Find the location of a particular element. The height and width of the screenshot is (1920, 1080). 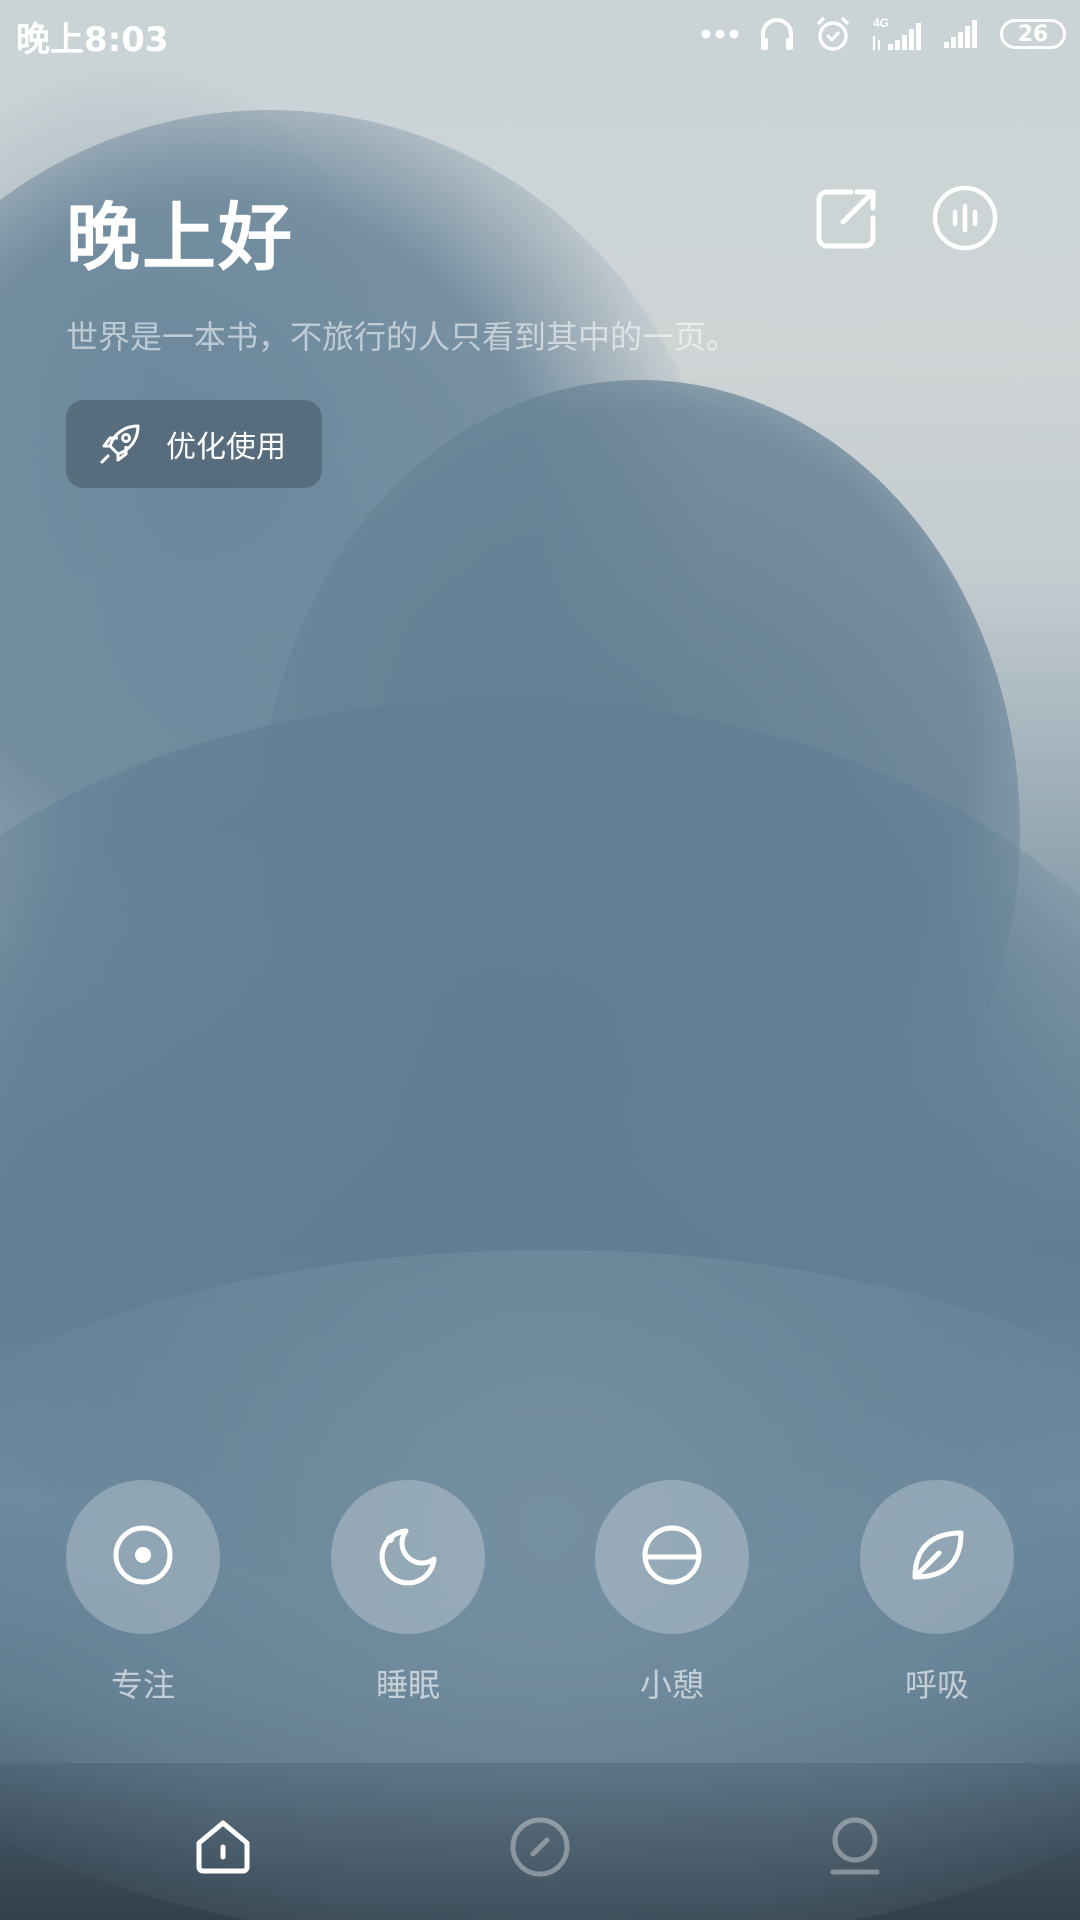

feature-breath: 呼吸 is located at coordinates (937, 1593).